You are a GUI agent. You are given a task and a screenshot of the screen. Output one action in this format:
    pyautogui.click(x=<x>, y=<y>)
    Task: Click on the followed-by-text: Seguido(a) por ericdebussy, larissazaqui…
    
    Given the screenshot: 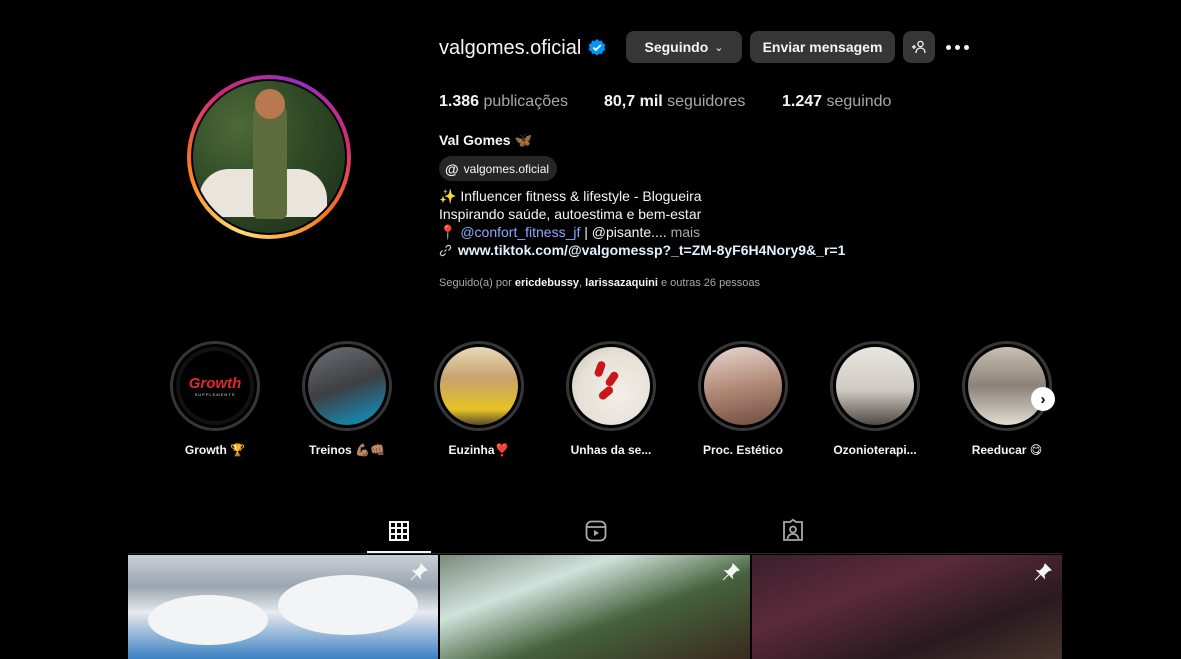 What is the action you would take?
    pyautogui.click(x=599, y=283)
    